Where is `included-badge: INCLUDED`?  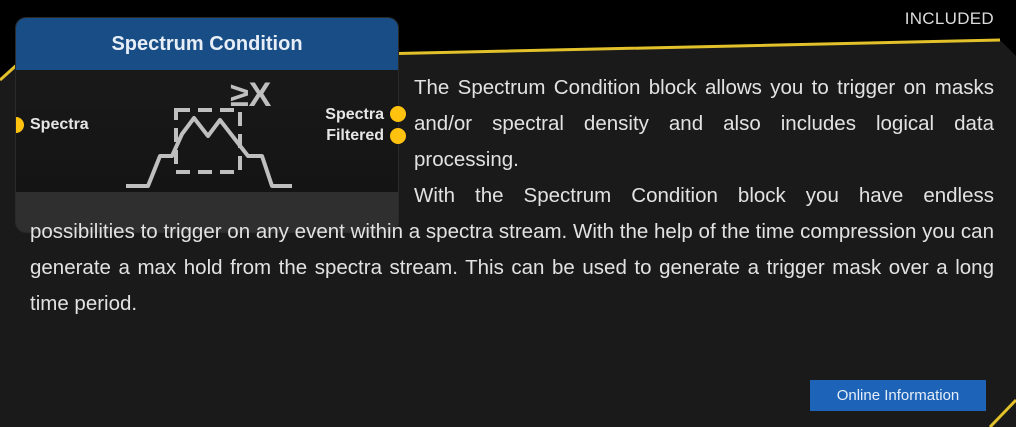 included-badge: INCLUDED is located at coordinates (949, 18).